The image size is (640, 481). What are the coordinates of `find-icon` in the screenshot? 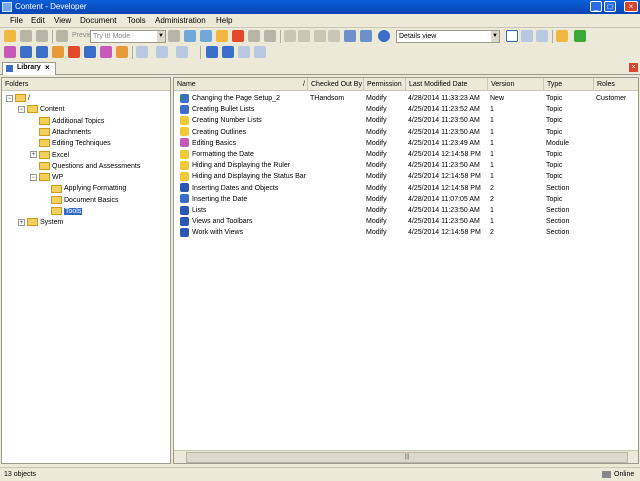 It's located at (270, 36).